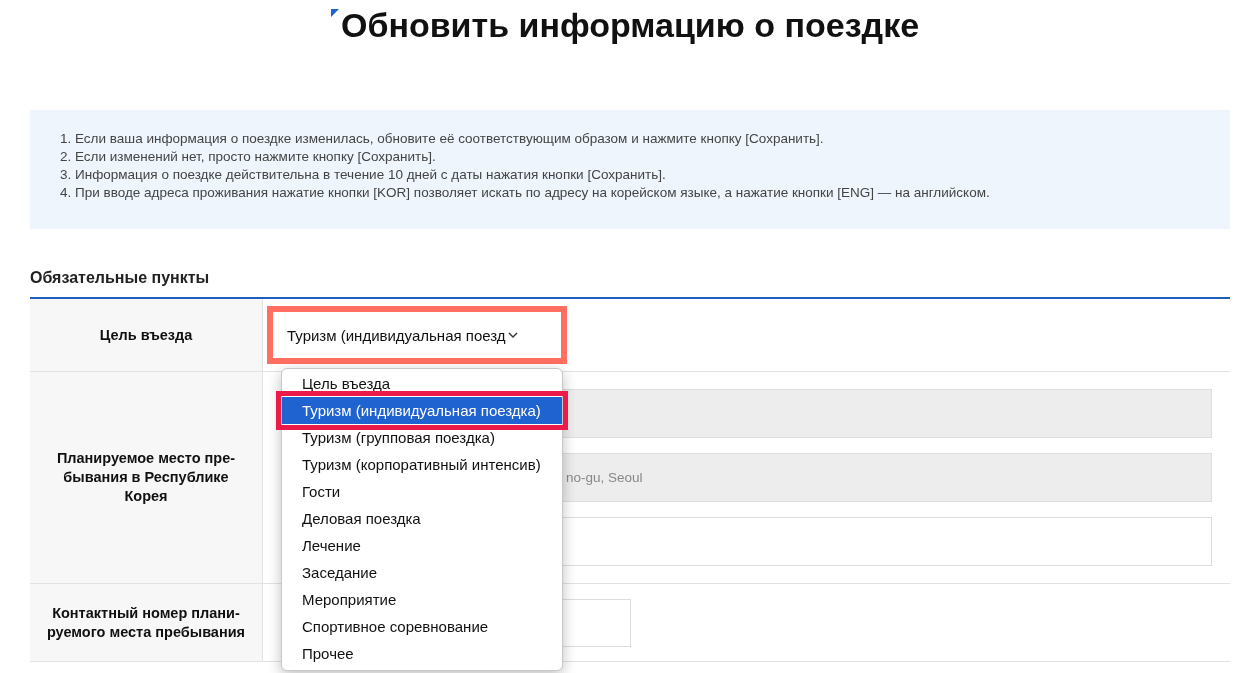 The image size is (1244, 673). I want to click on dropdown-option: Лечение, so click(422, 545).